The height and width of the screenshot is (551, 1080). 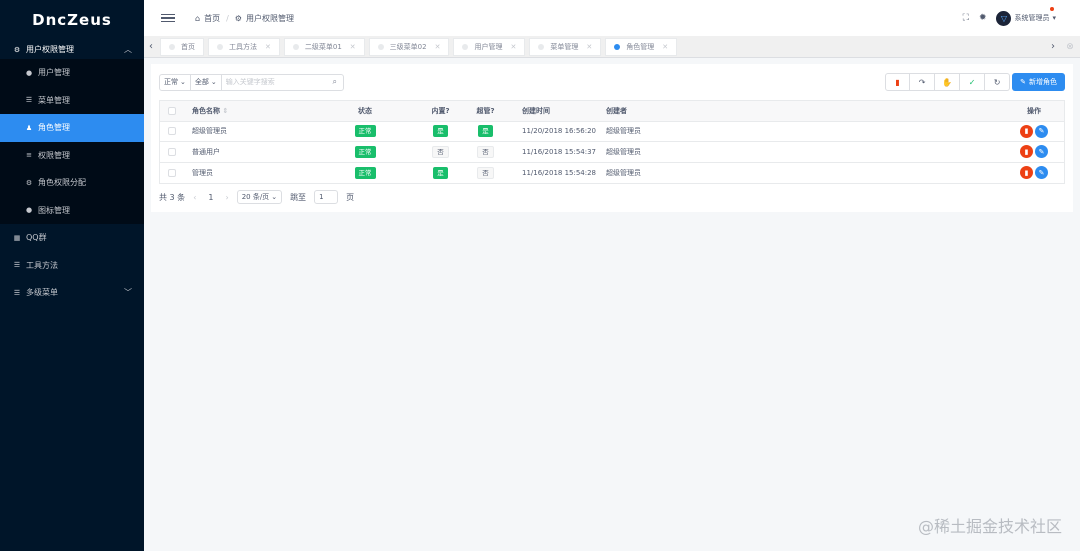 What do you see at coordinates (17, 292) in the screenshot?
I see `menu-icon: ☰` at bounding box center [17, 292].